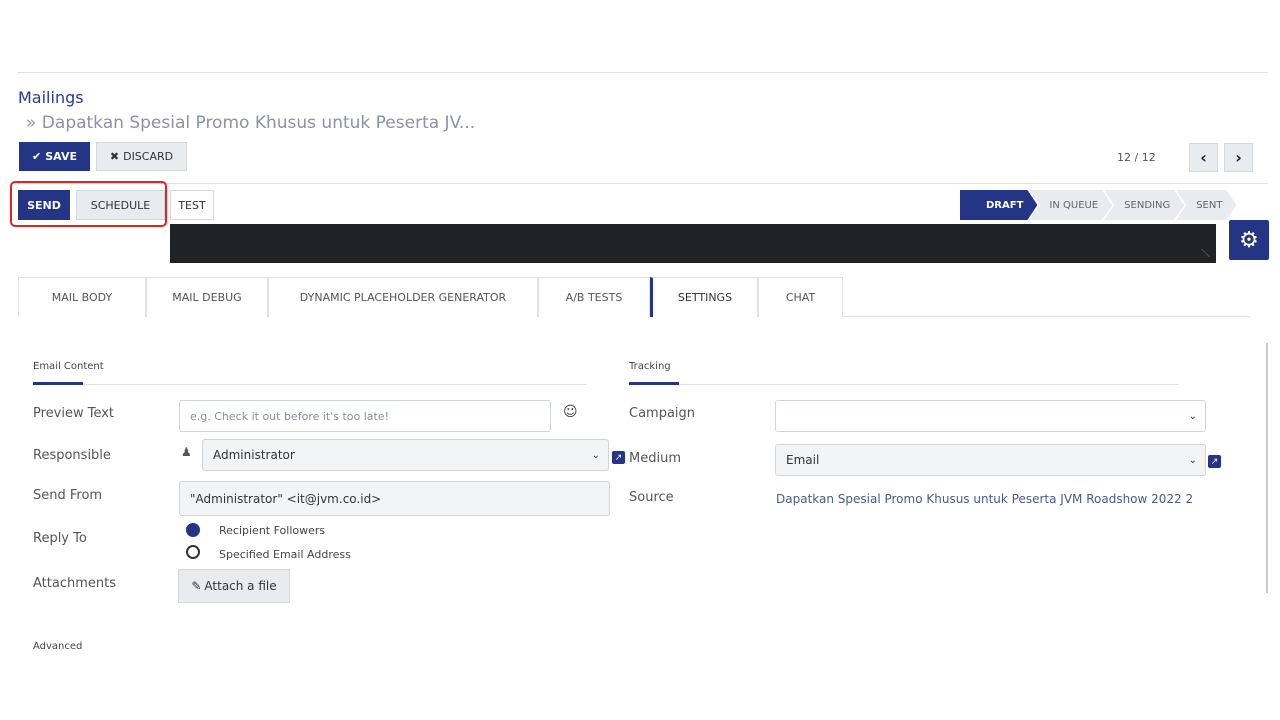 This screenshot has width=1280, height=720. What do you see at coordinates (998, 205) in the screenshot?
I see `stage-draft: DRAFT` at bounding box center [998, 205].